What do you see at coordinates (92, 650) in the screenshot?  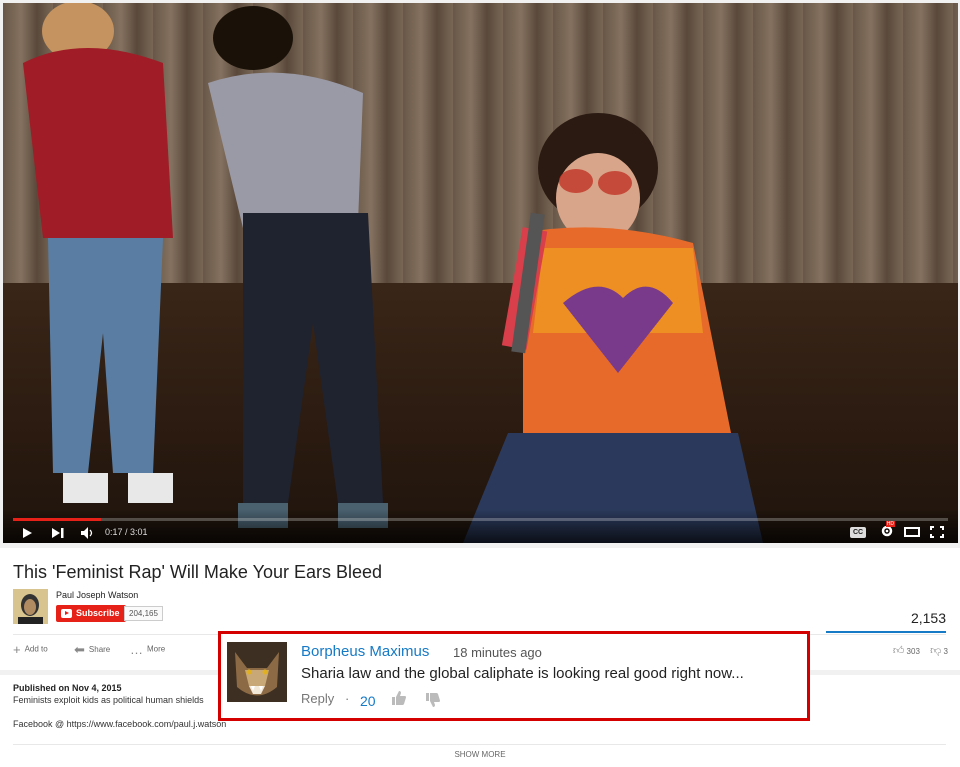 I see `share-button: ⬅ Share` at bounding box center [92, 650].